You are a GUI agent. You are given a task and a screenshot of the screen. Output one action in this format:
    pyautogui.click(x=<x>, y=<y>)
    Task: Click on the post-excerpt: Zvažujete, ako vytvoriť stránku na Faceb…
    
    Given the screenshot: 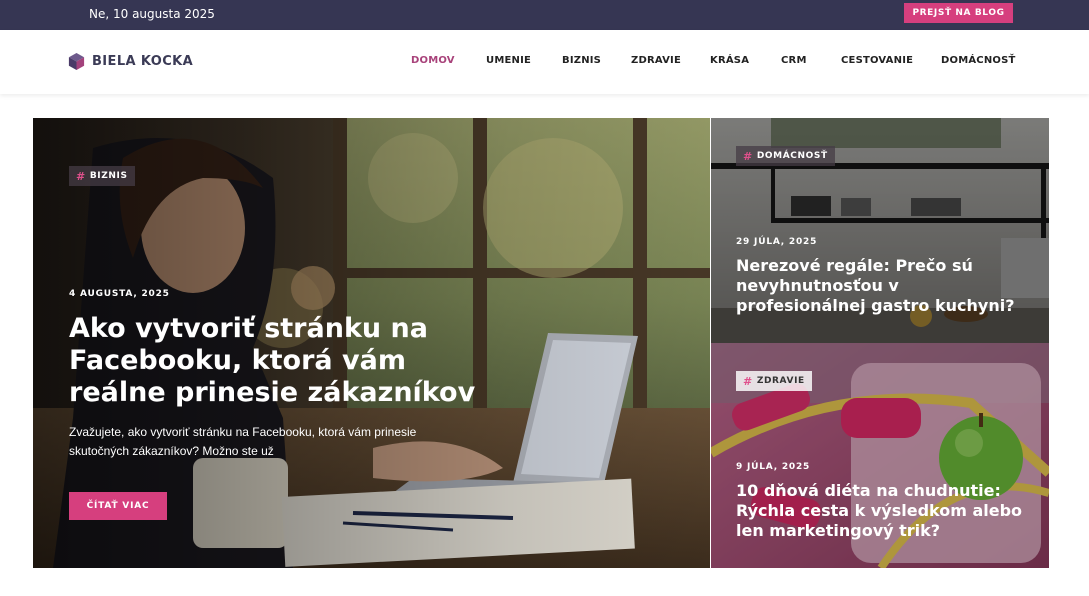 What is the action you would take?
    pyautogui.click(x=243, y=441)
    